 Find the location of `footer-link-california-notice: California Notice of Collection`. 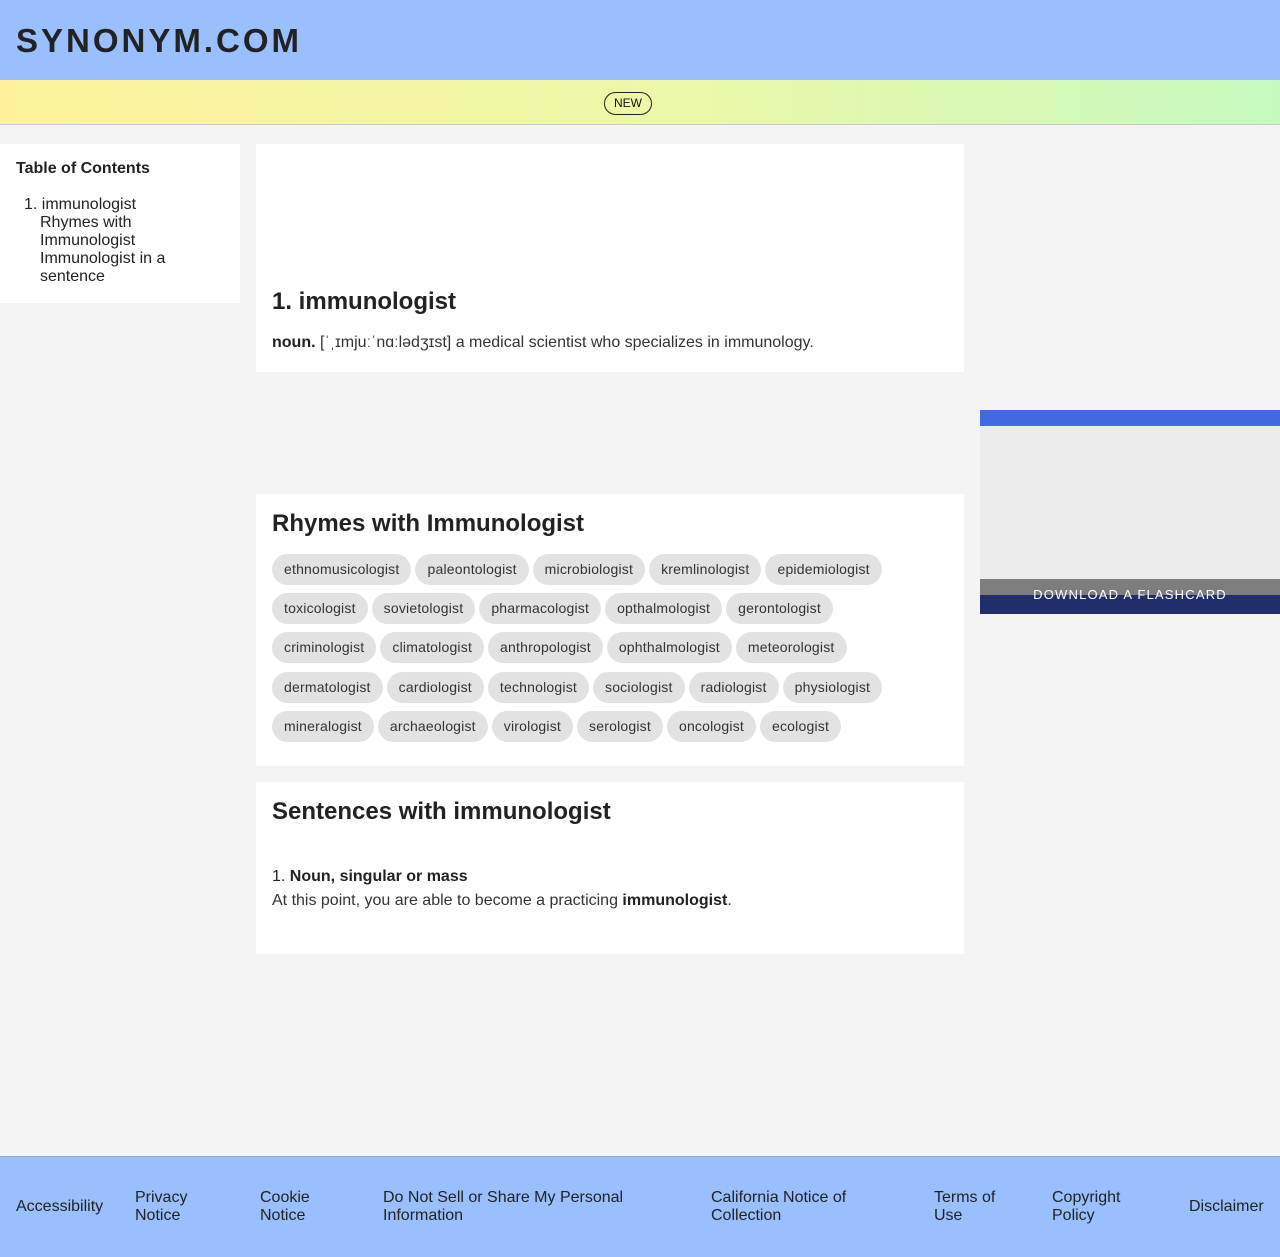

footer-link-california-notice: California Notice of Collection is located at coordinates (801, 1207).